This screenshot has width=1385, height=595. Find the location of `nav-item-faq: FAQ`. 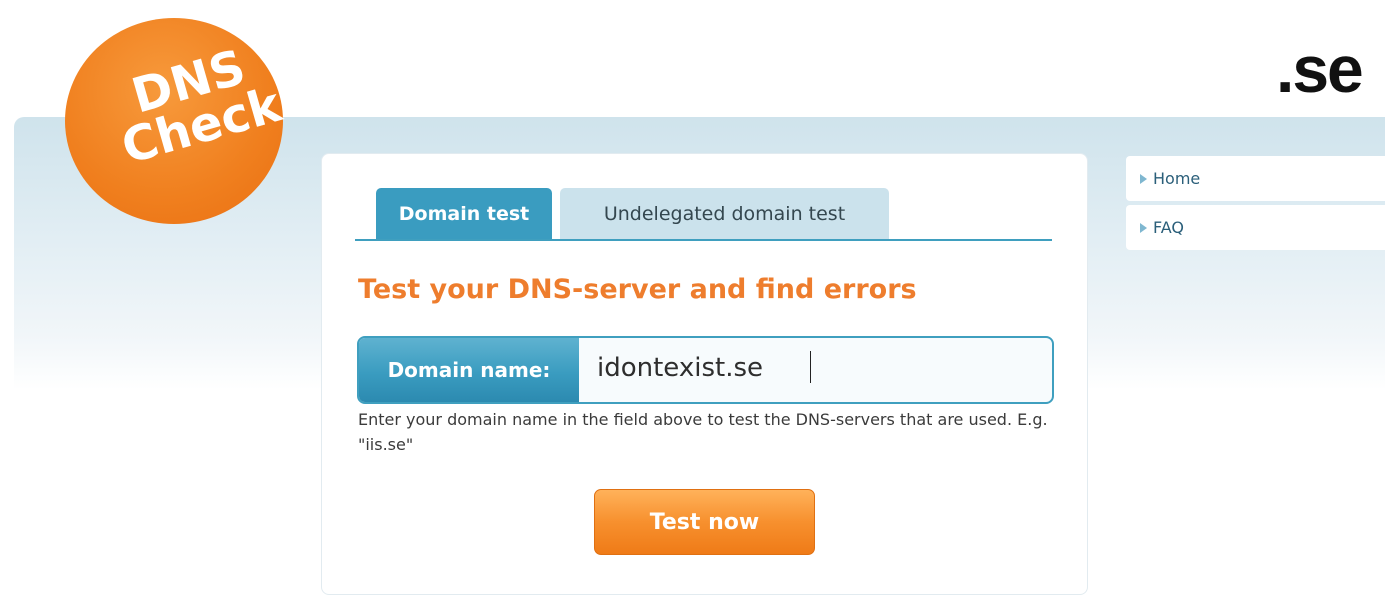

nav-item-faq: FAQ is located at coordinates (1255, 227).